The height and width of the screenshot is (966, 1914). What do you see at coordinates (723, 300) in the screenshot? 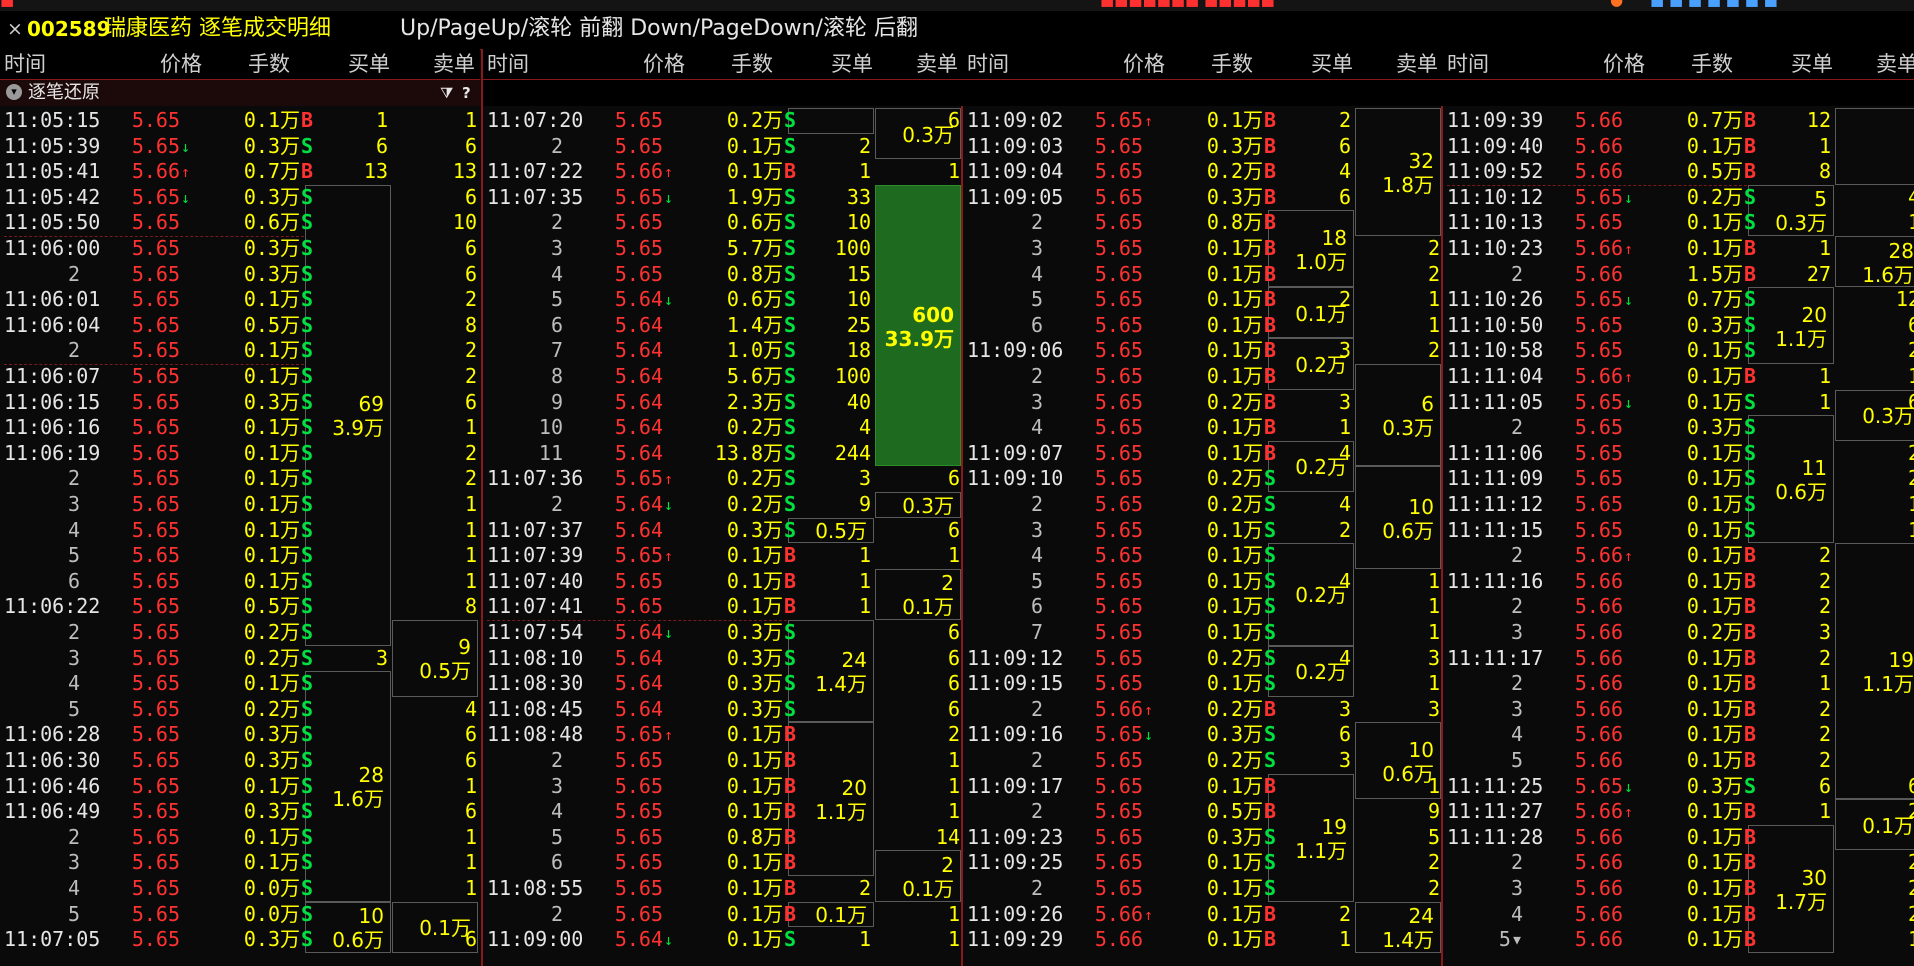
I see `trade-row: 5 5.64 ↓ 0.6万 S 10` at bounding box center [723, 300].